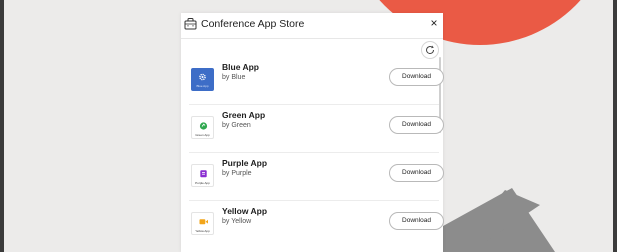  Describe the element at coordinates (202, 183) in the screenshot. I see `app-icon-caption: Purple App` at that location.